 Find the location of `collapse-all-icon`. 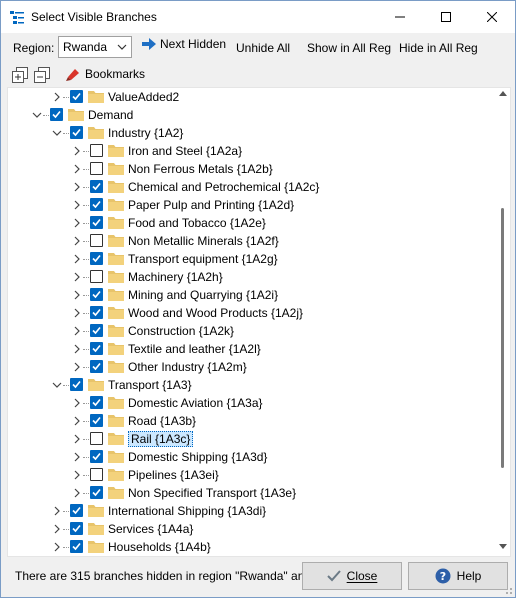

collapse-all-icon is located at coordinates (42, 76).